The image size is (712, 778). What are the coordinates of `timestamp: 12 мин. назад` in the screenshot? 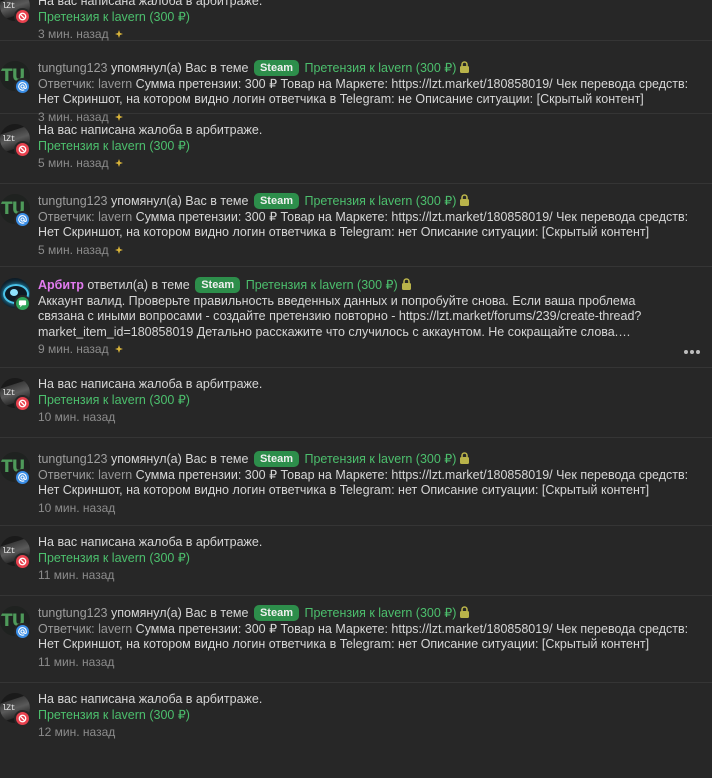 It's located at (77, 732).